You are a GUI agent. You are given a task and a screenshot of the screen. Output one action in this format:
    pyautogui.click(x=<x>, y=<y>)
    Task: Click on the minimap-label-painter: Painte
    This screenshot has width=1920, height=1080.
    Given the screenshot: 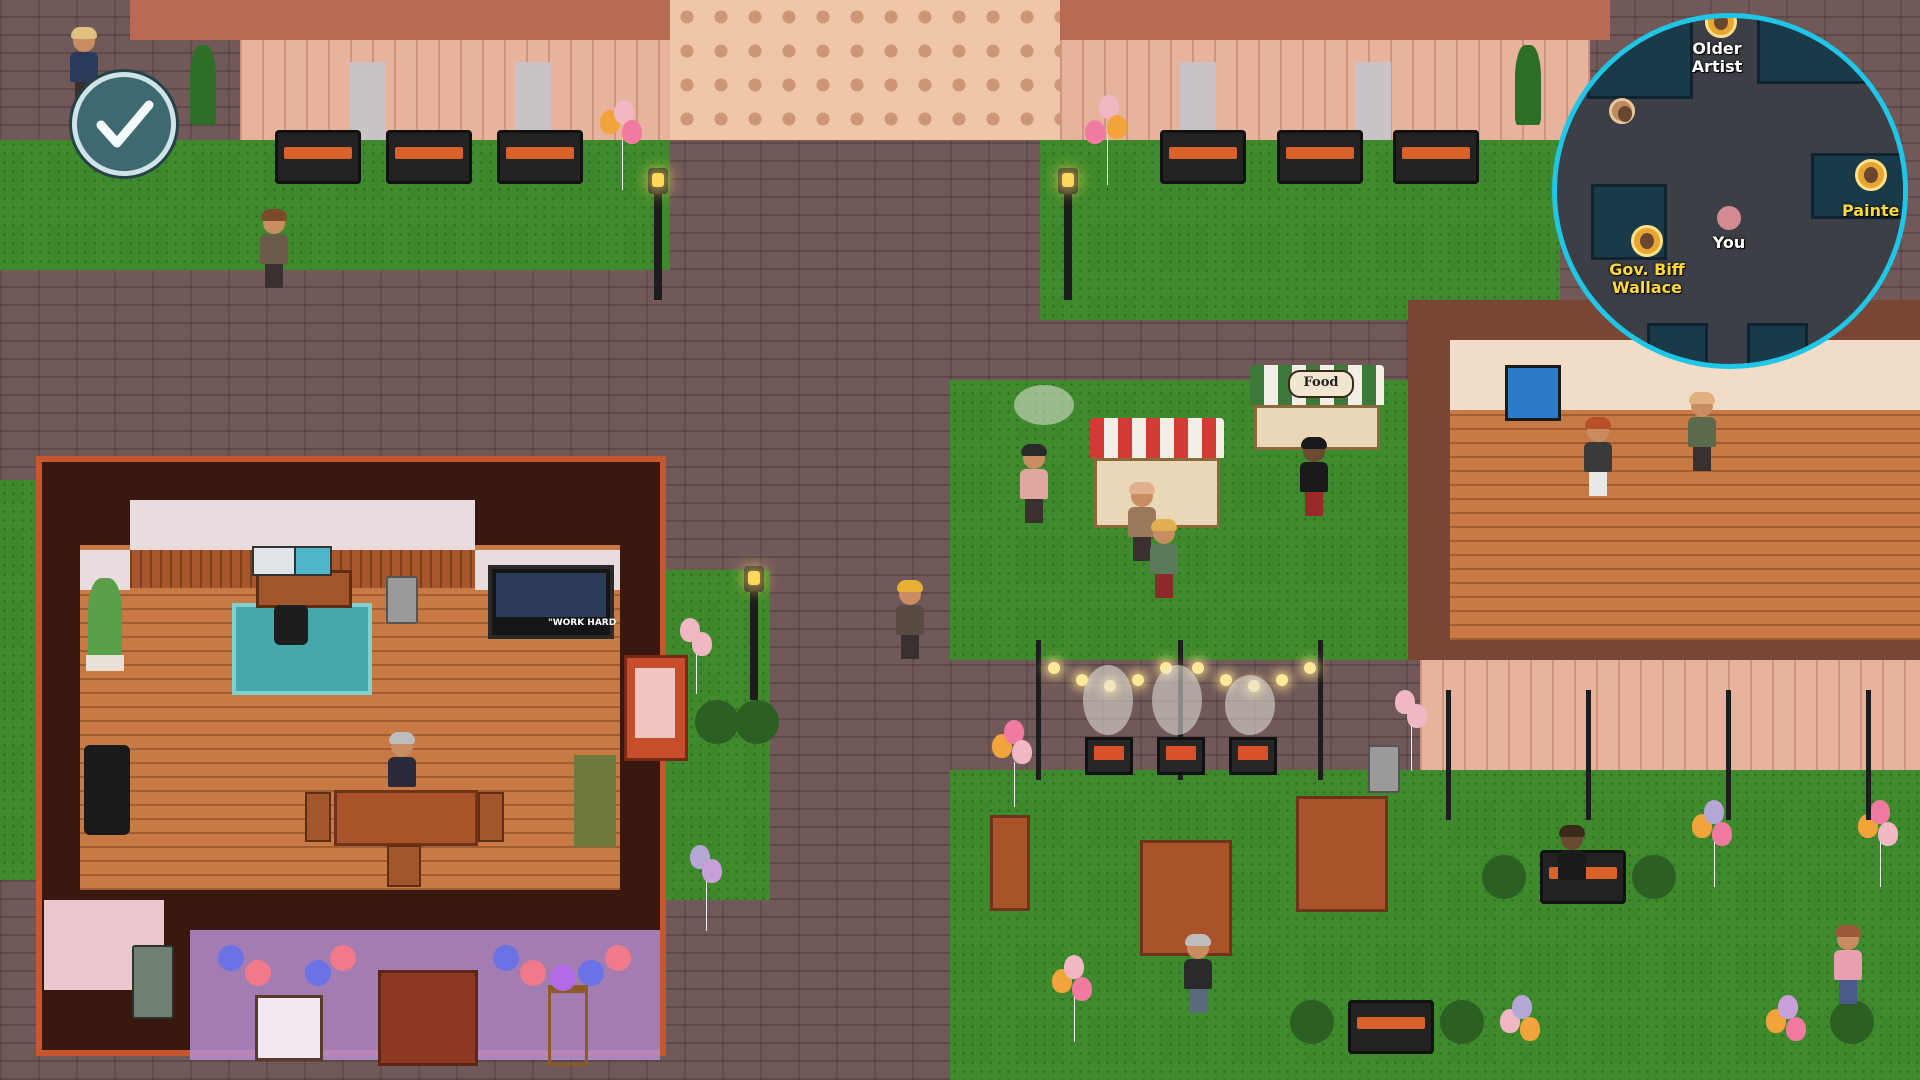 What is the action you would take?
    pyautogui.click(x=1871, y=210)
    